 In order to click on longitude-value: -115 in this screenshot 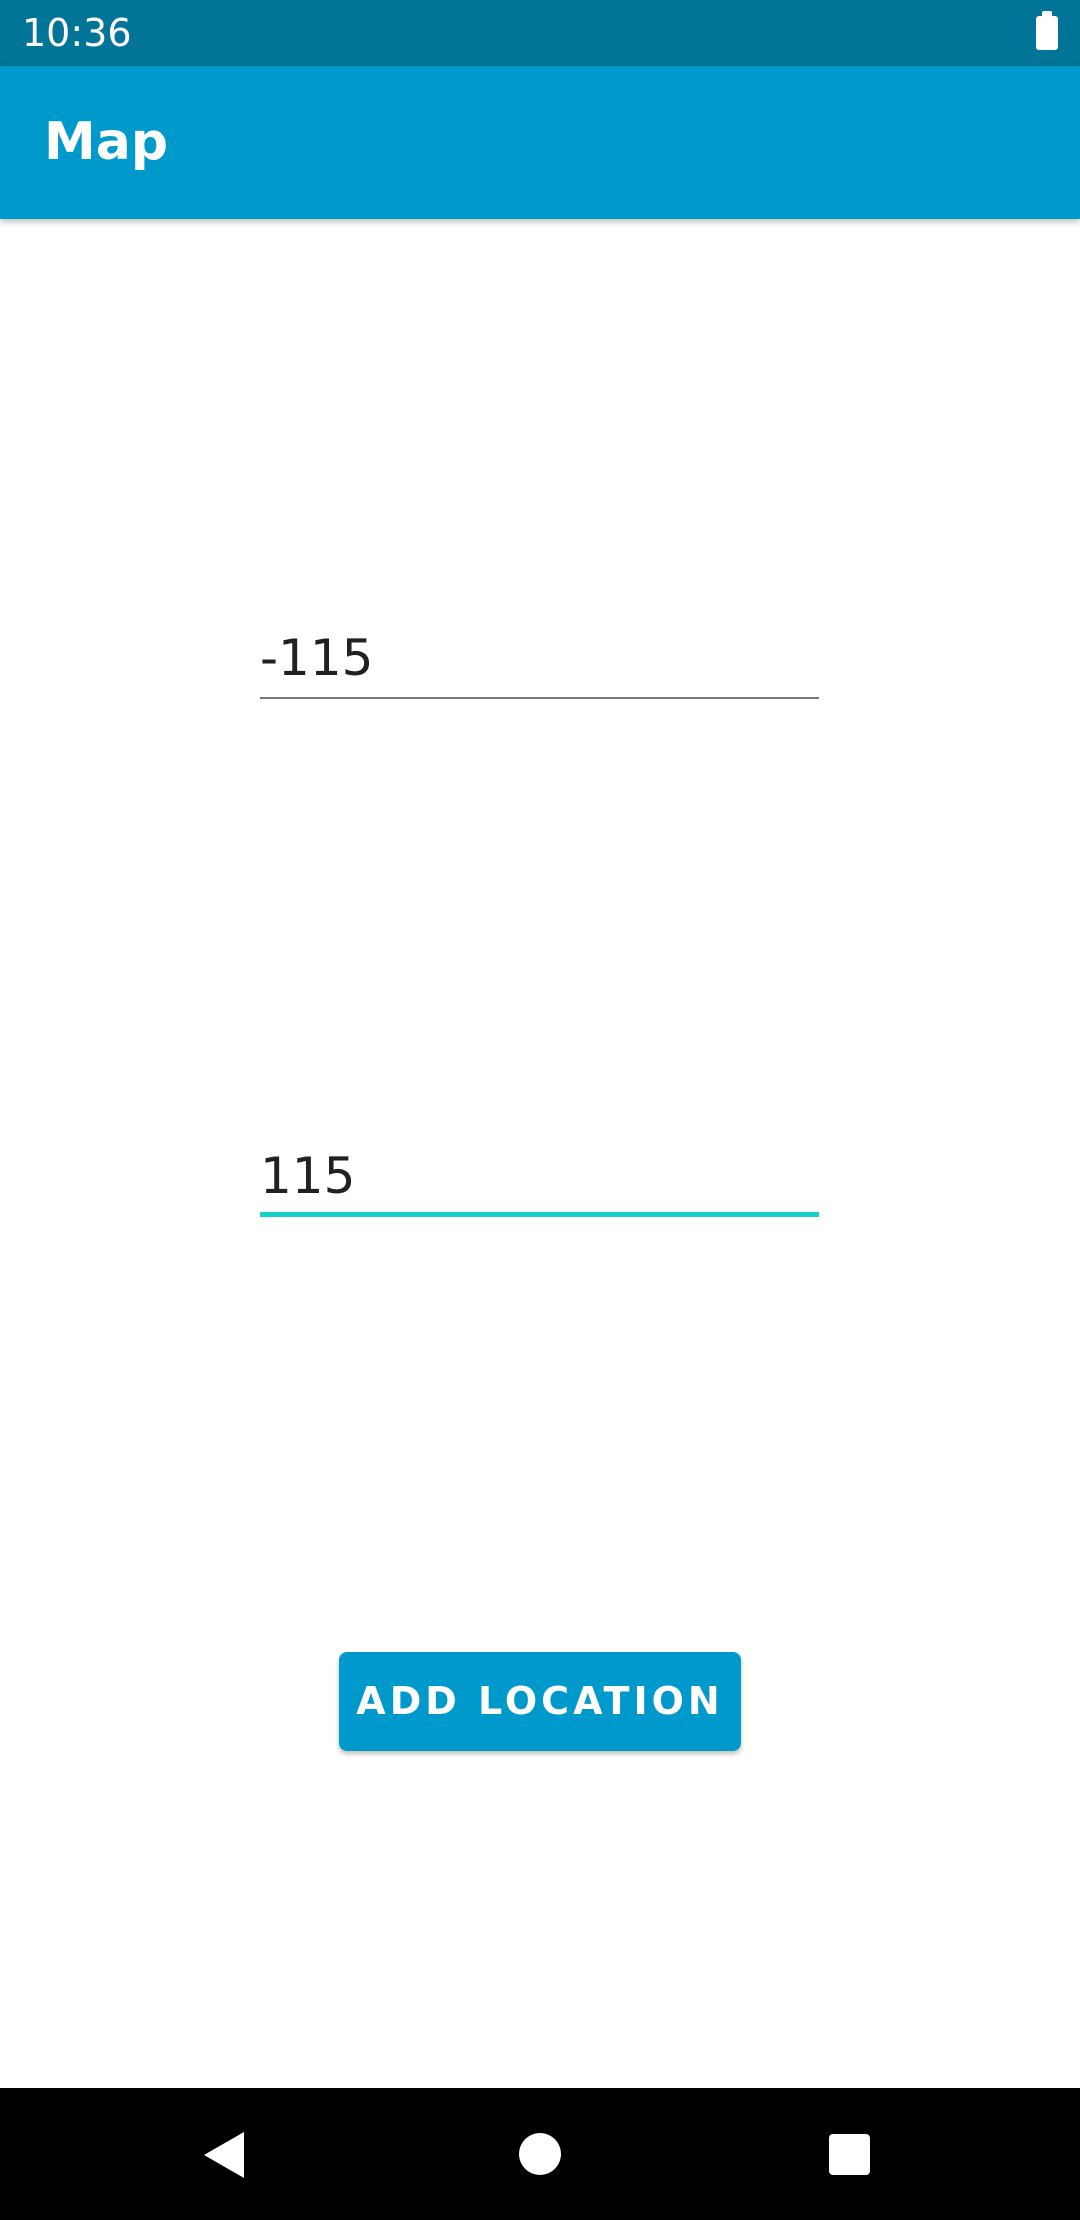, I will do `click(316, 658)`.